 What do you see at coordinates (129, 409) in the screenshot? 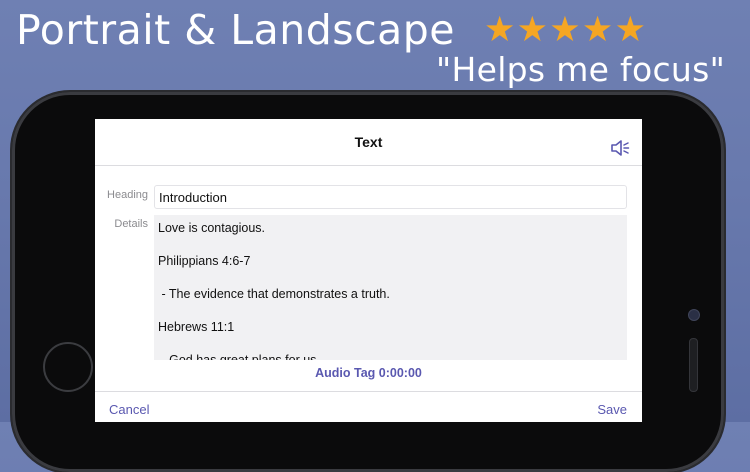
I see `cancel-button: Cancel` at bounding box center [129, 409].